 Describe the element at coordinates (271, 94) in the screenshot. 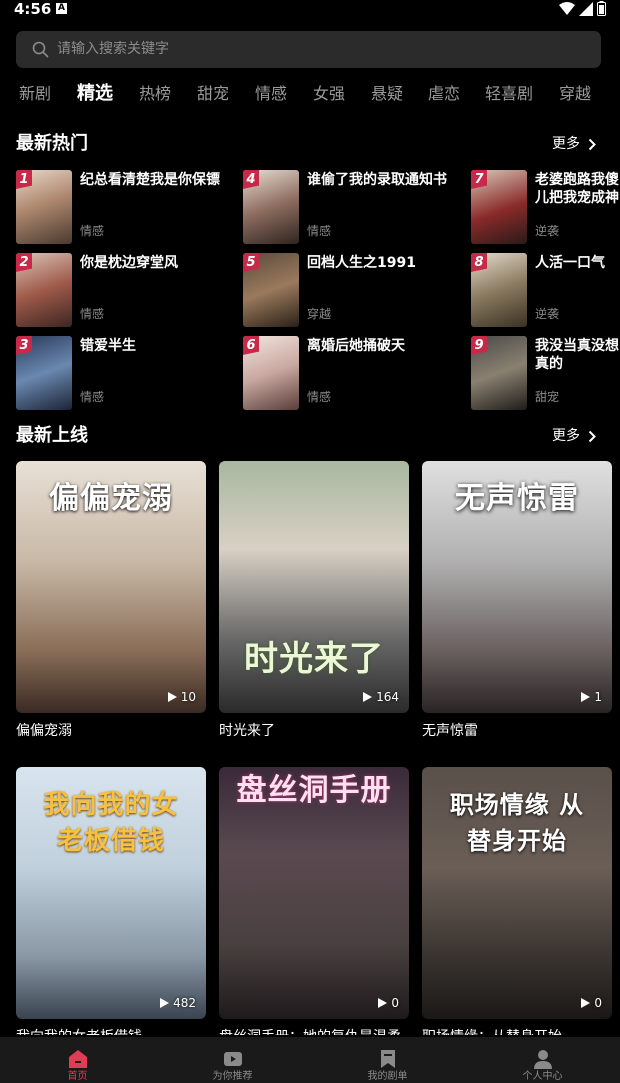

I see `tab-emotion: 情感` at that location.